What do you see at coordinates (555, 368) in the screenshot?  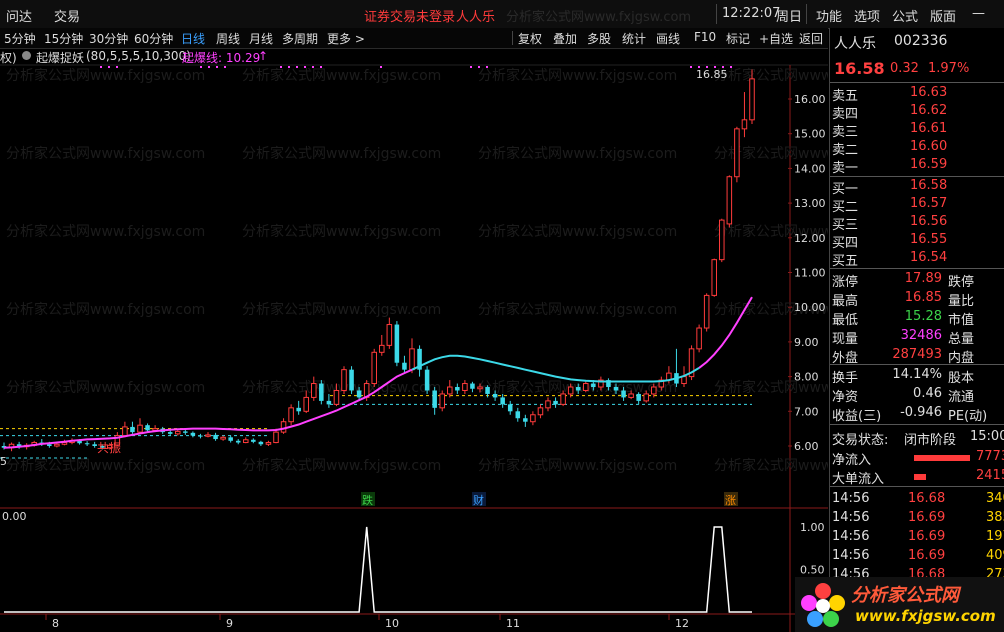 I see `strength-line-flat` at bounding box center [555, 368].